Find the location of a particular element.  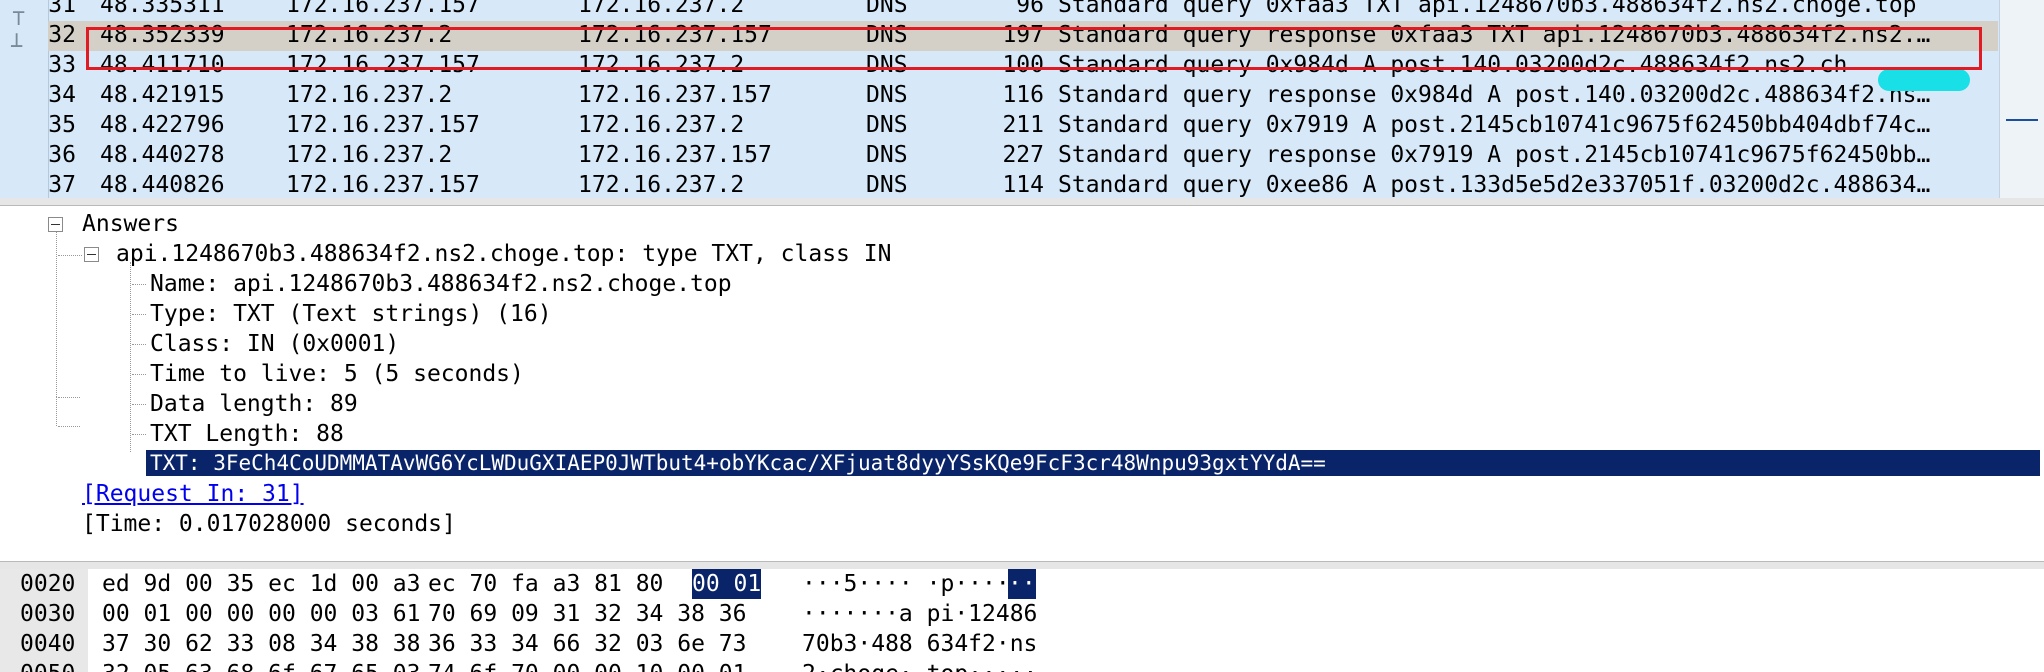

hex-bytes: 74 6f 70 00 00 10 00 01 is located at coordinates (587, 665).